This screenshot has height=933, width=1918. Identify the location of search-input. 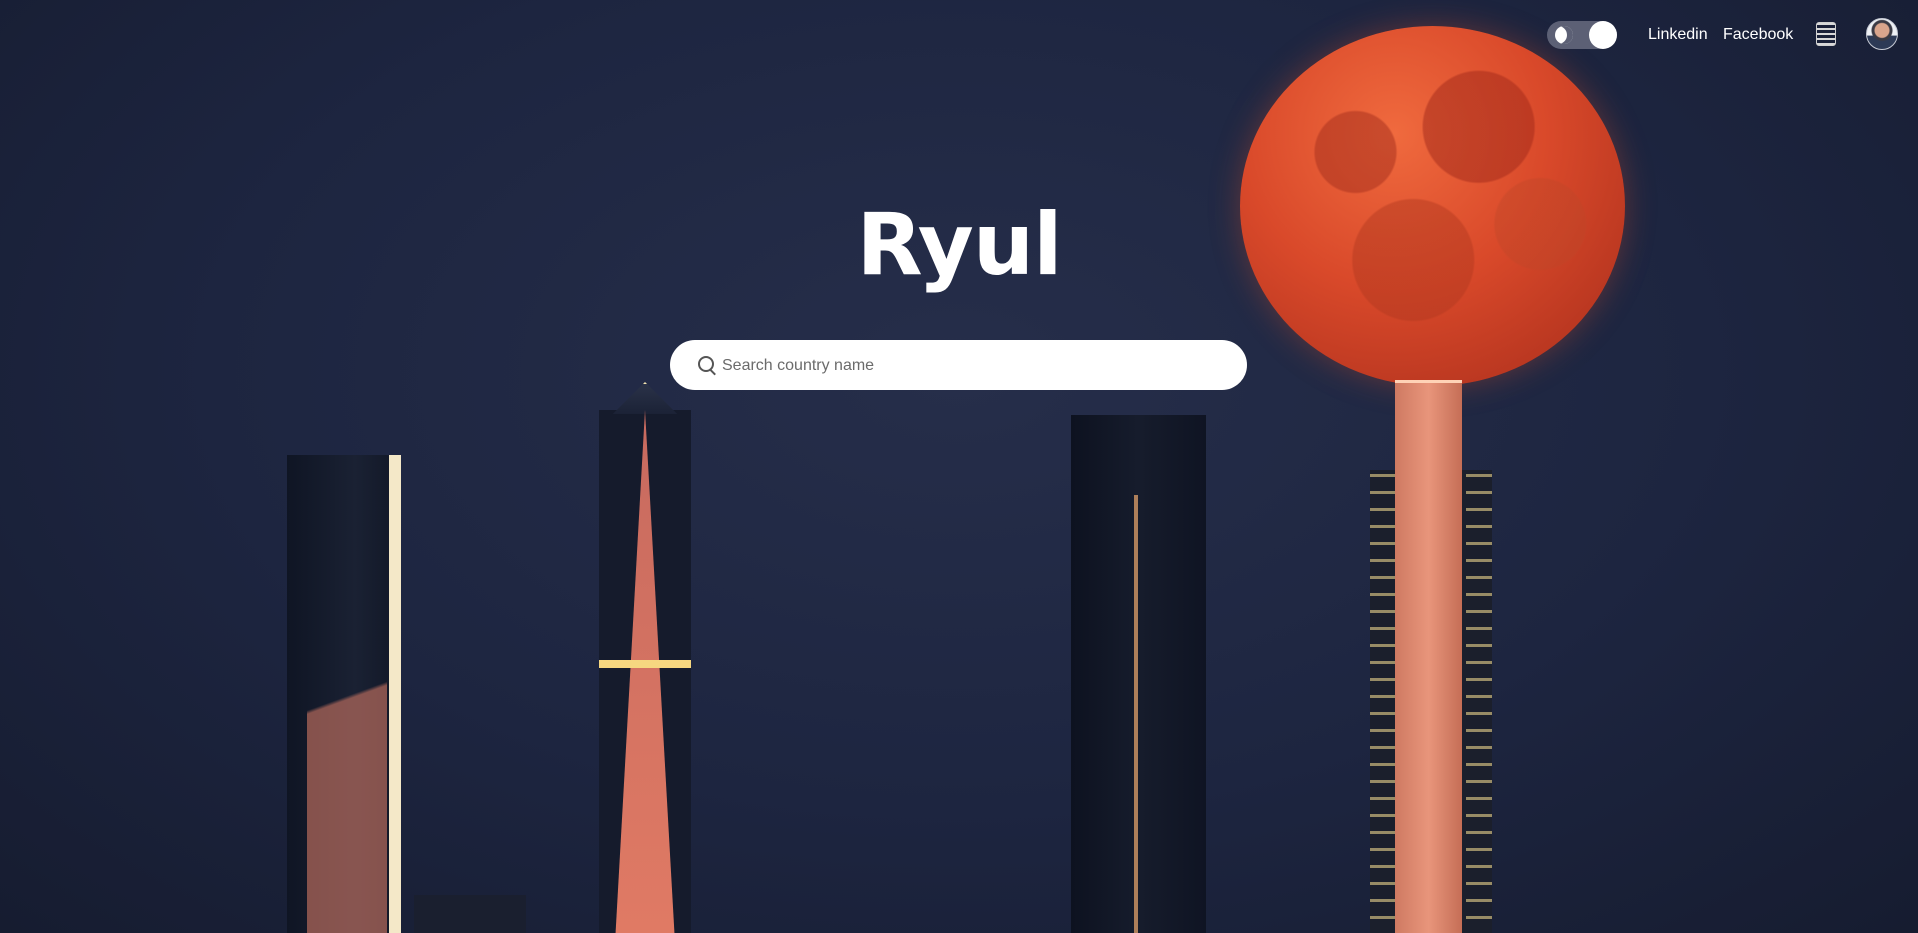
(972, 366).